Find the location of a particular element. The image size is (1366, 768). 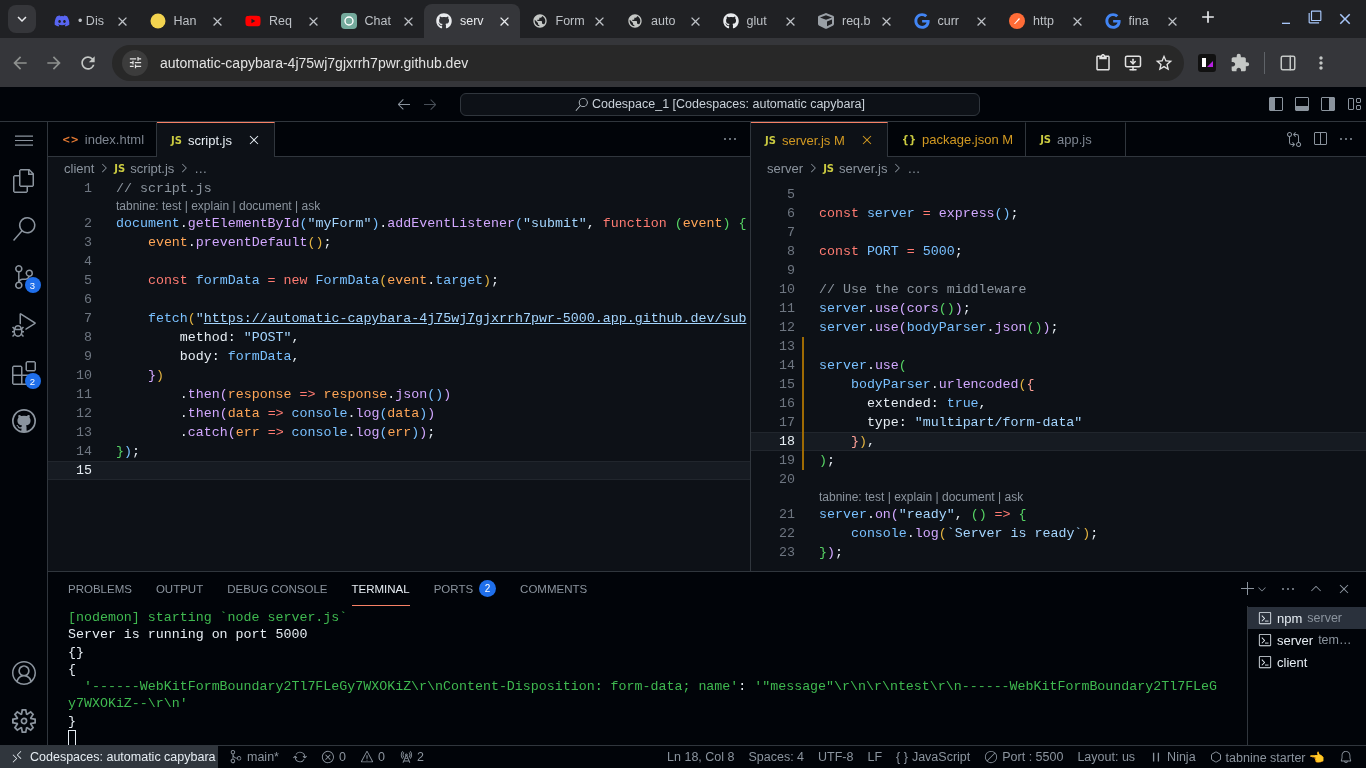

status-item: LF is located at coordinates (875, 757).